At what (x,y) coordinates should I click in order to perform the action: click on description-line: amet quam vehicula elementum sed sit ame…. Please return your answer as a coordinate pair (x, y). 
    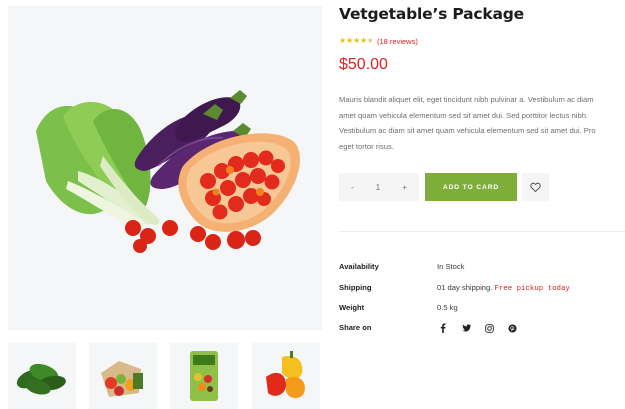
    Looking at the image, I should click on (464, 115).